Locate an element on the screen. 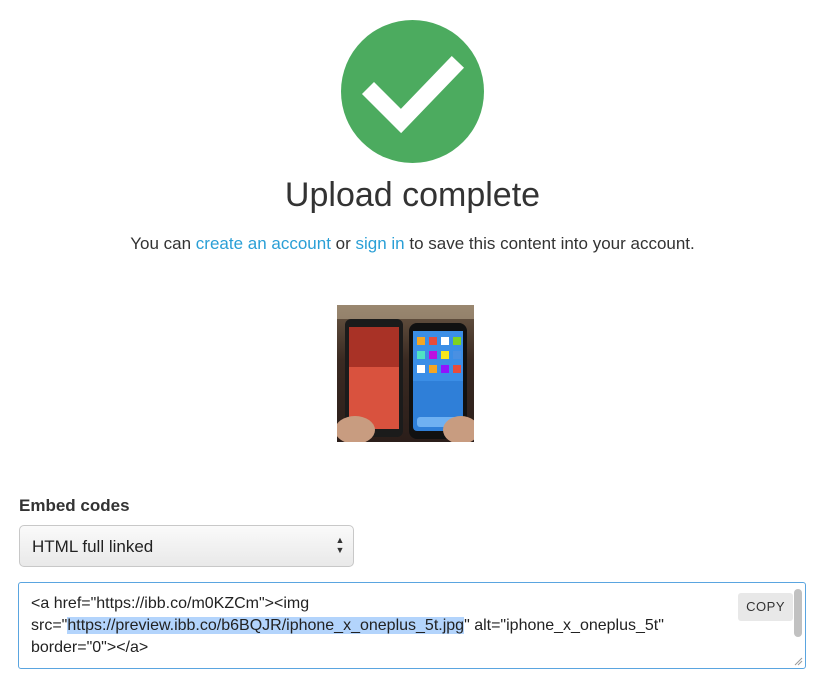  create-account-link: create an account is located at coordinates (263, 243).